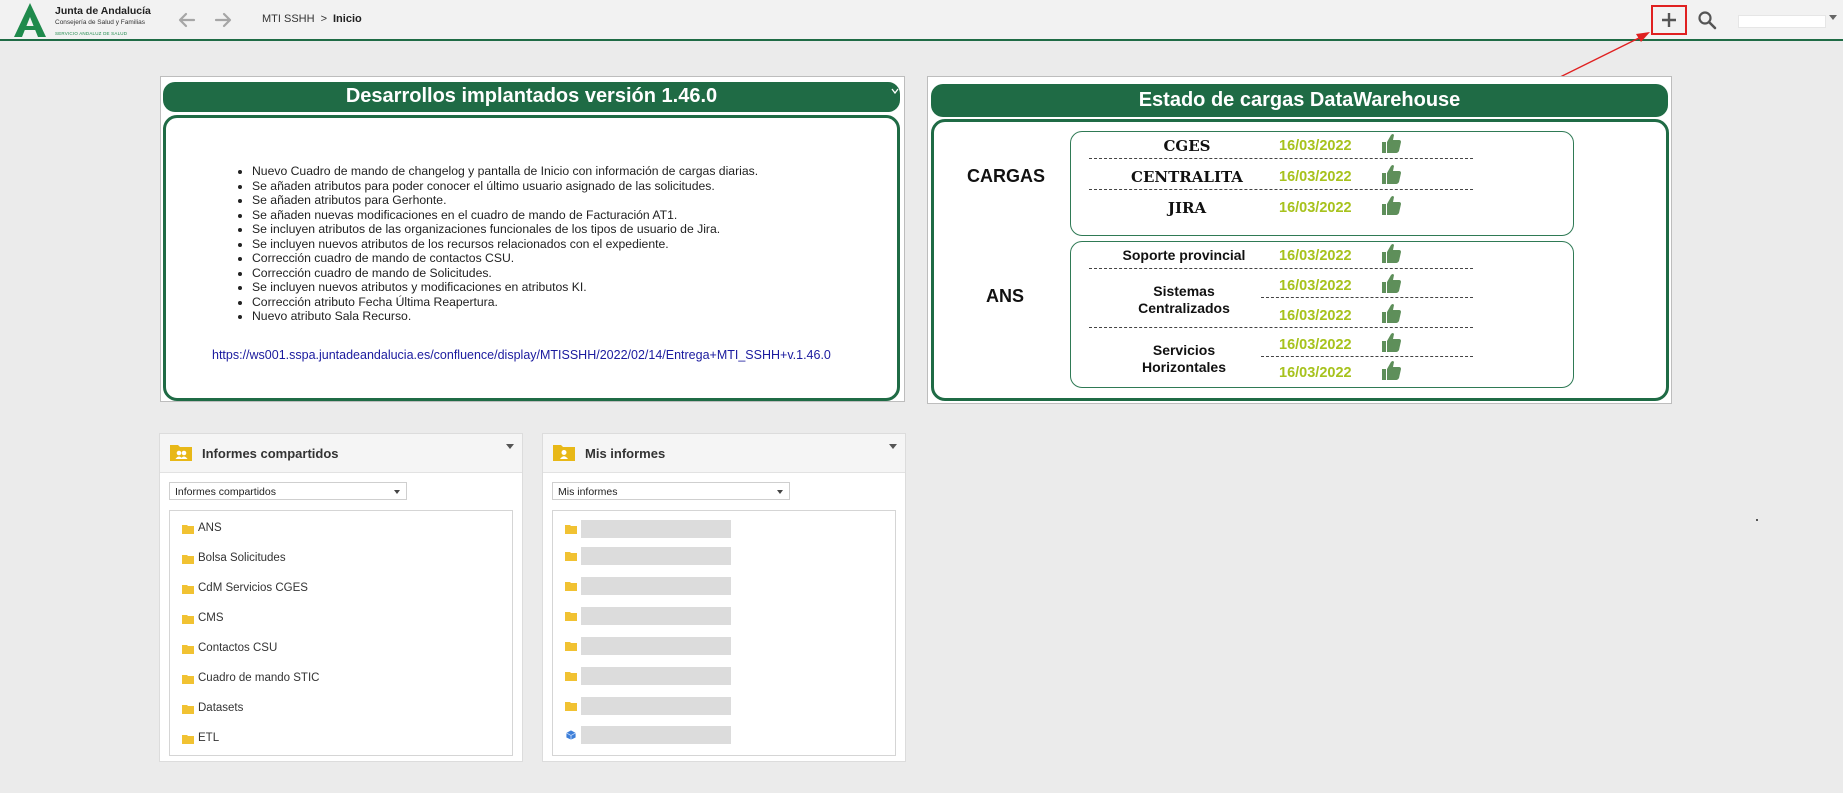 The image size is (1843, 793). I want to click on carga-date-centralita: 16/03/2022, so click(1315, 177).